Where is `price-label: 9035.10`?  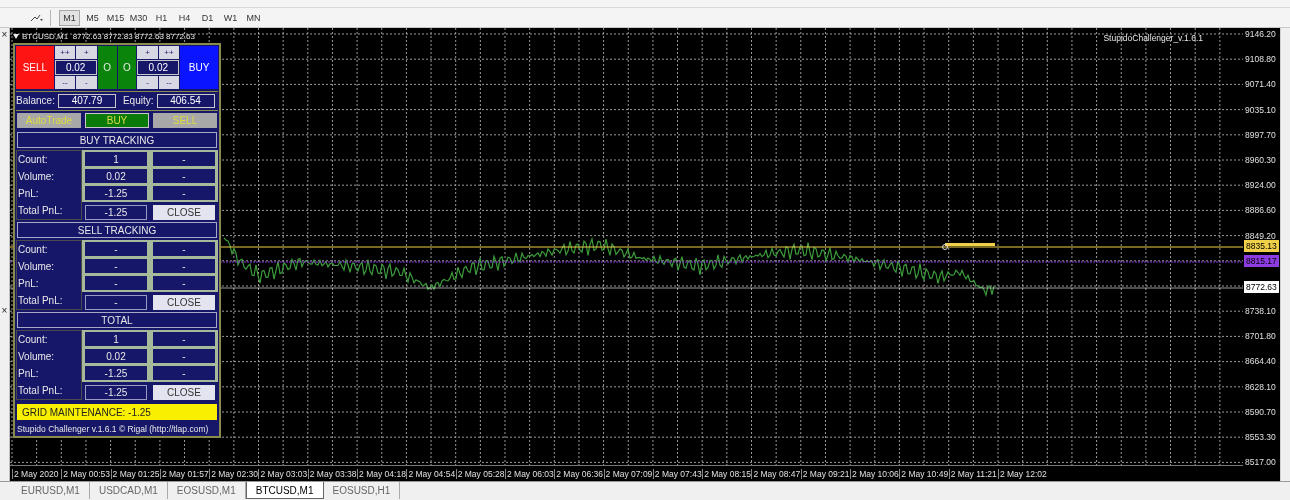 price-label: 9035.10 is located at coordinates (1260, 109).